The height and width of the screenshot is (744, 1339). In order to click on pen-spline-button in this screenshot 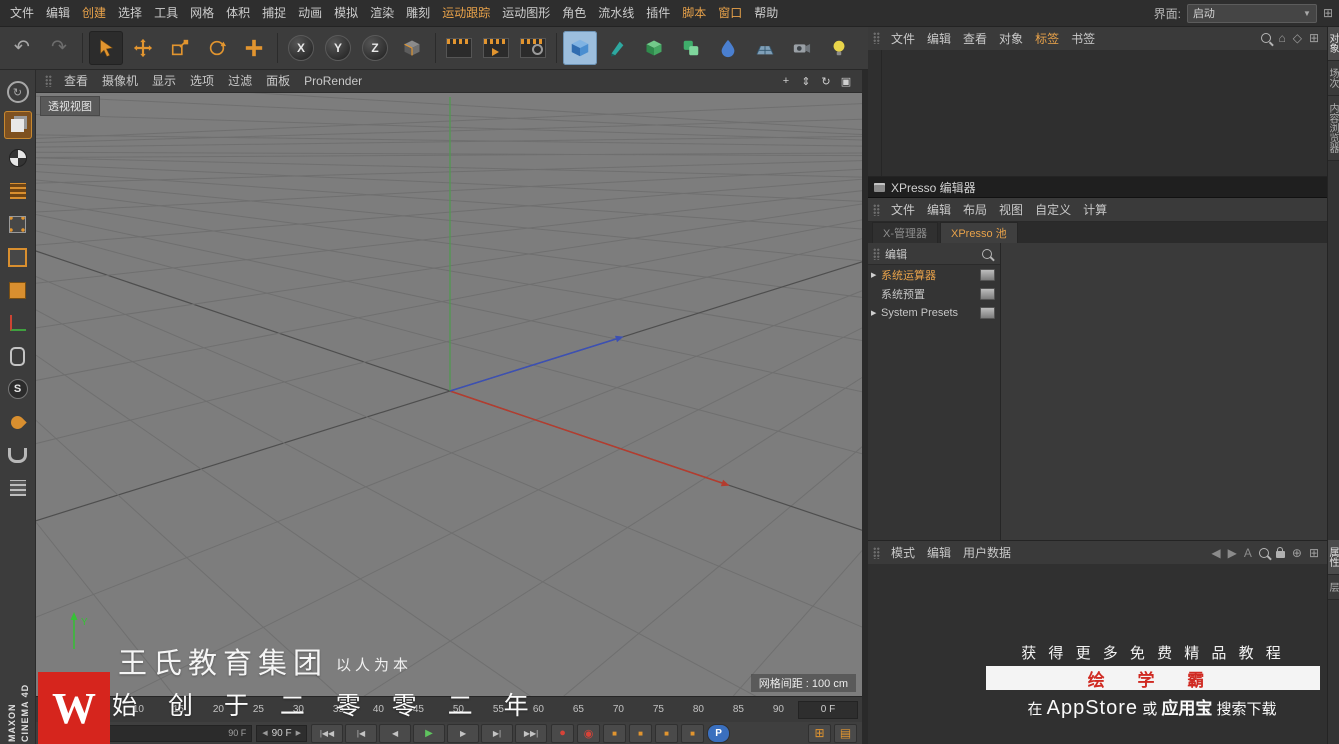, I will do `click(617, 48)`.